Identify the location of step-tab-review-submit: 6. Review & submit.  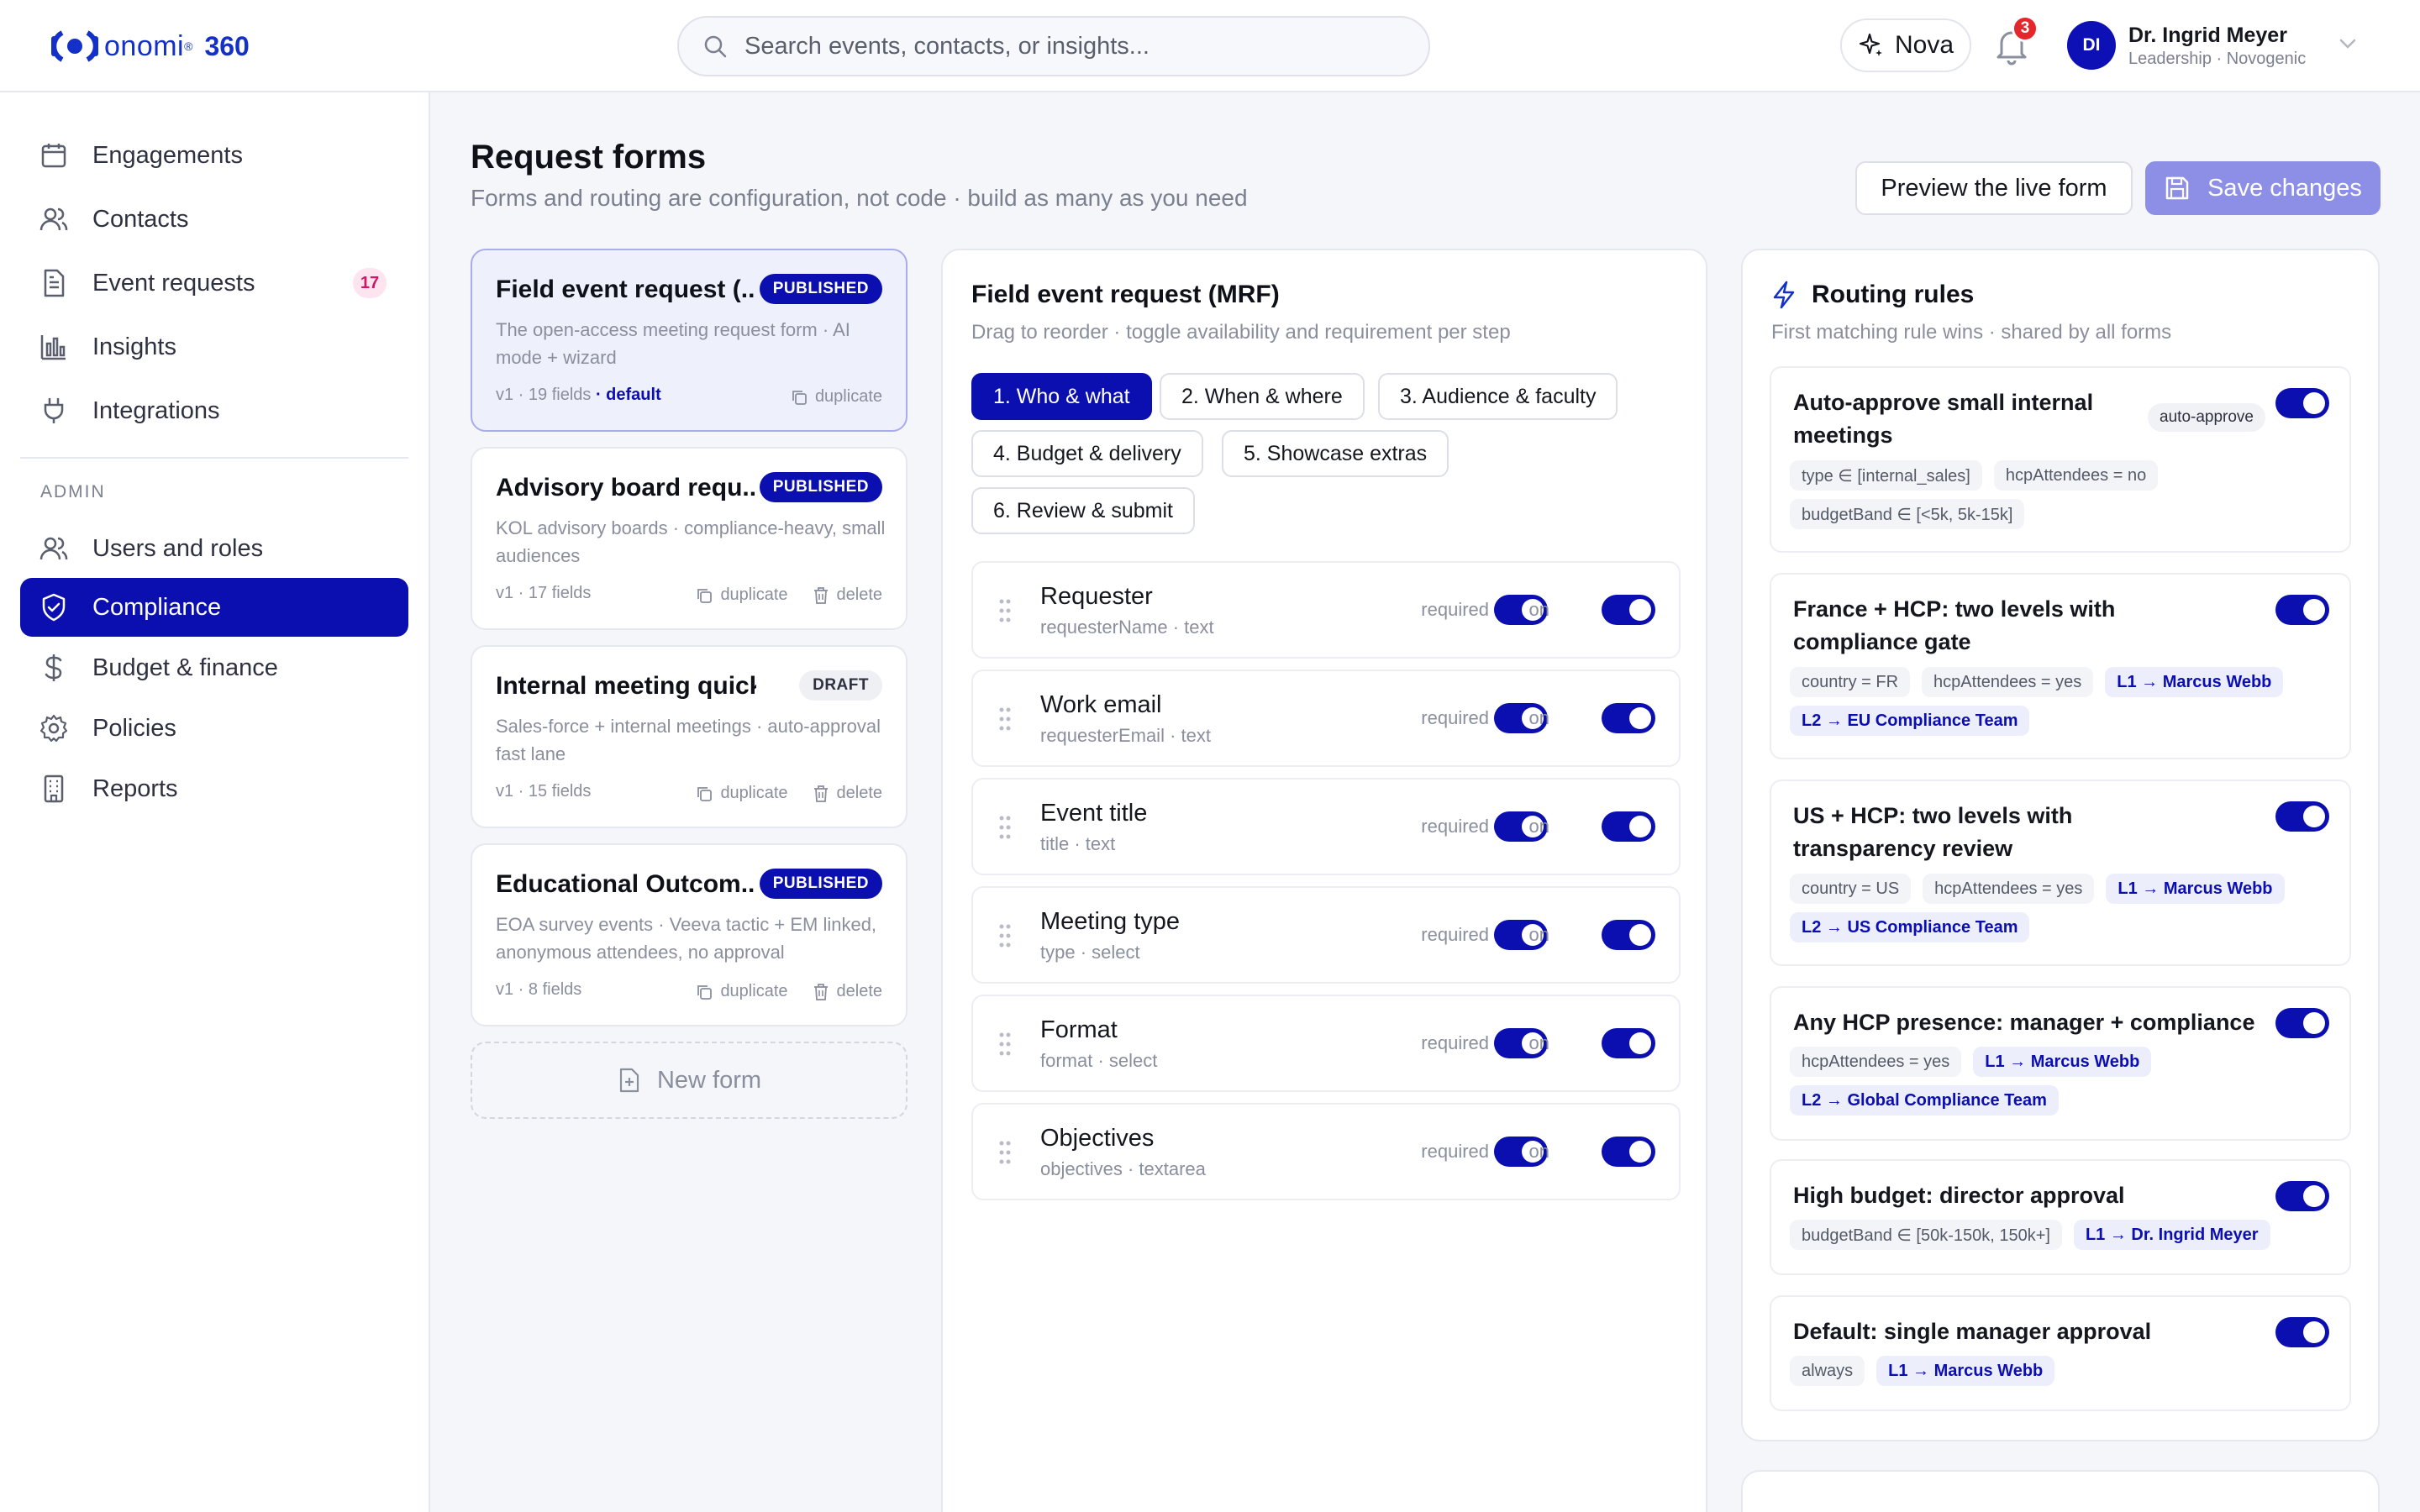
(1083, 510).